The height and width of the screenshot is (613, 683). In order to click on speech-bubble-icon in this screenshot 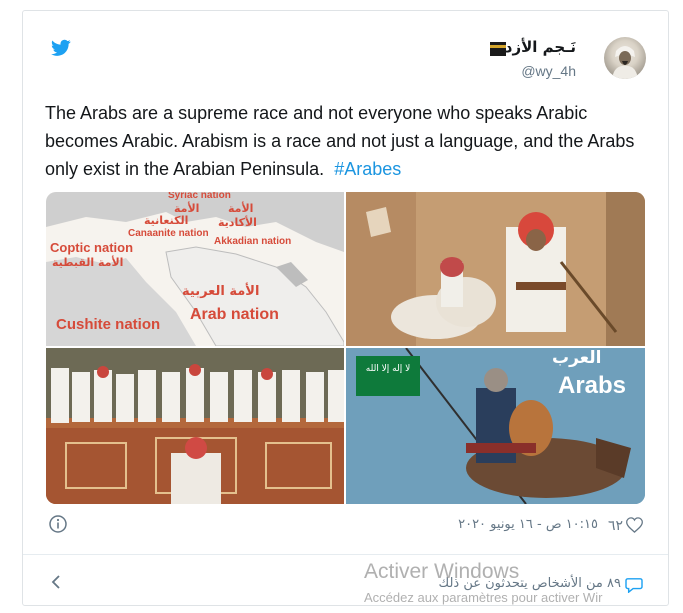, I will do `click(634, 585)`.